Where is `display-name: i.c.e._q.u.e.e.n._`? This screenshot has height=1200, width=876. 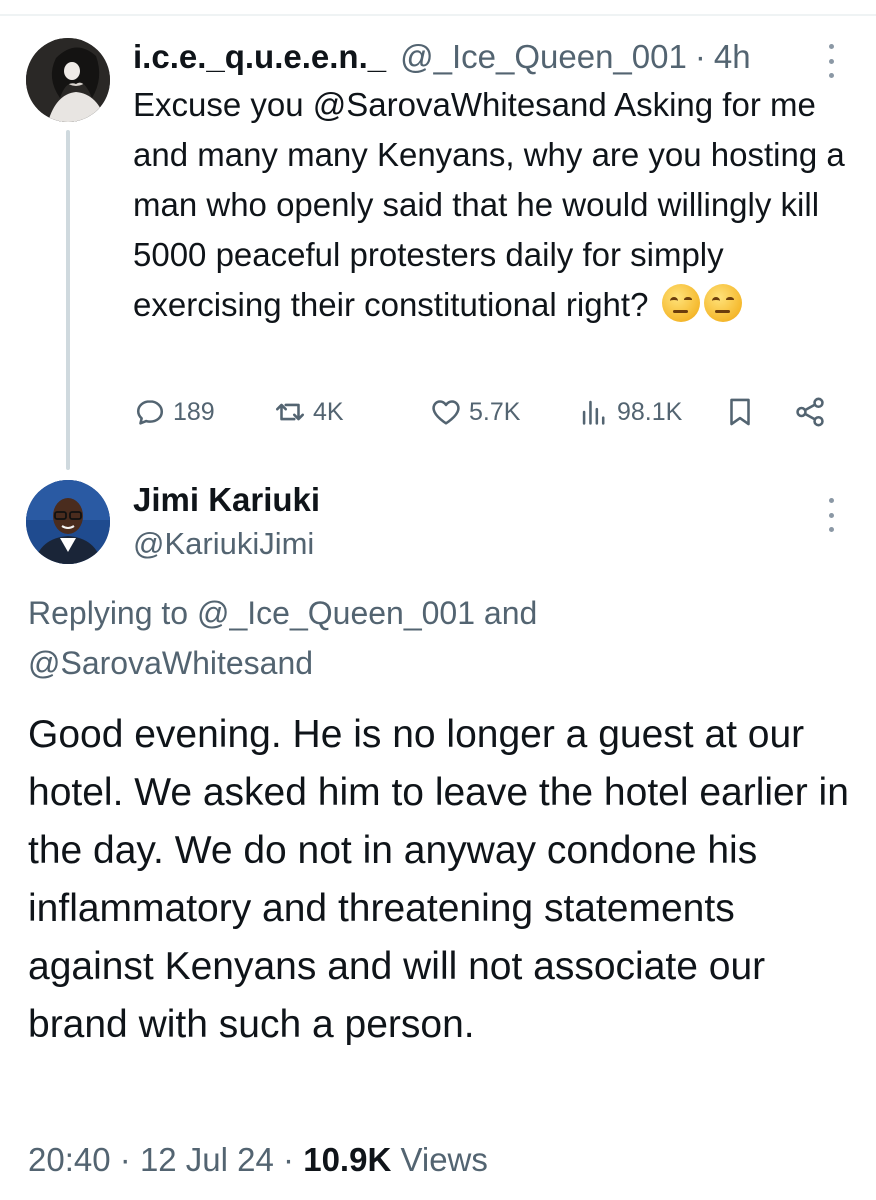 display-name: i.c.e._q.u.e.e.n._ is located at coordinates (259, 57).